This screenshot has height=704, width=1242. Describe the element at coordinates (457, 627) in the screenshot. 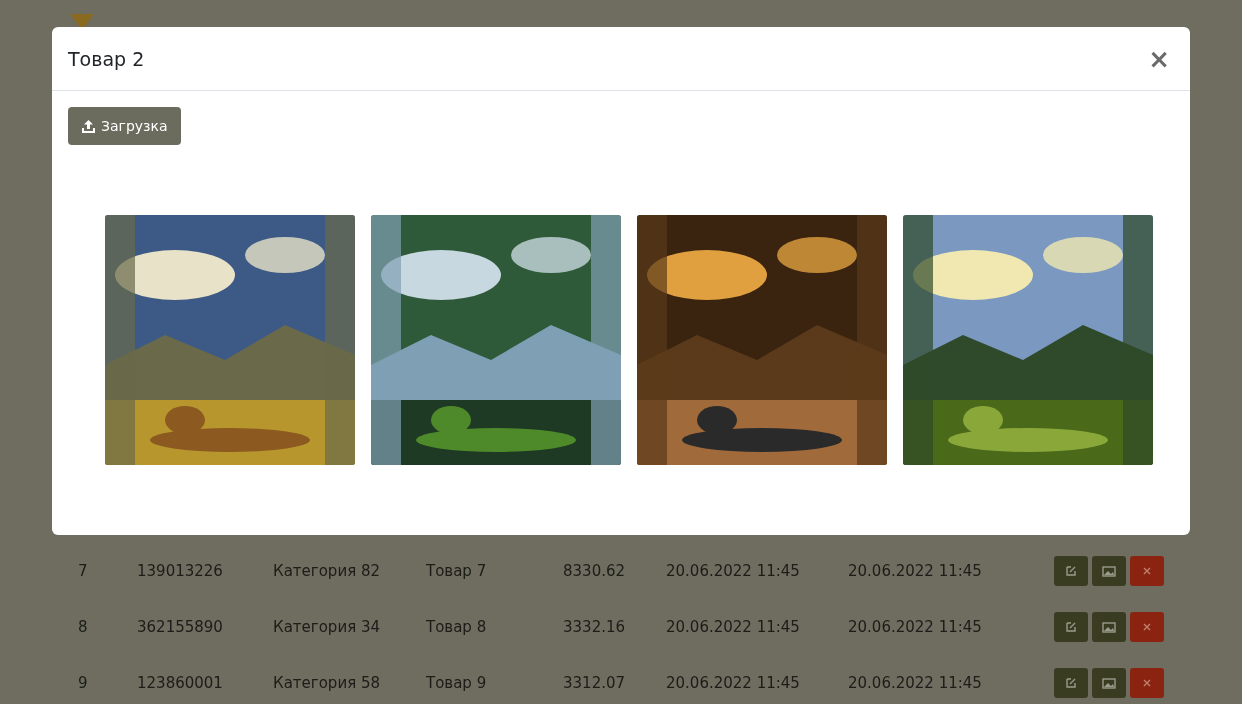

I see `table-cell-text: Товар 8` at that location.